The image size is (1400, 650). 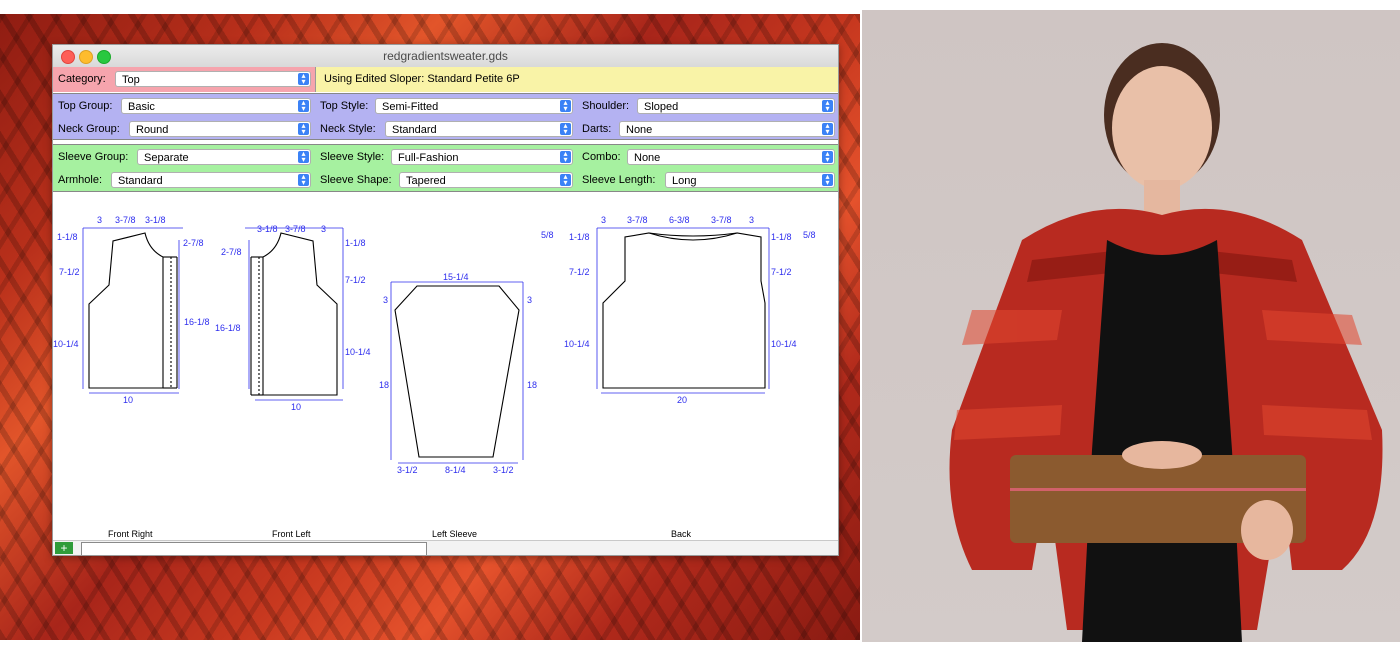 What do you see at coordinates (426, 181) in the screenshot?
I see `sleeve-shape-value: Tapered` at bounding box center [426, 181].